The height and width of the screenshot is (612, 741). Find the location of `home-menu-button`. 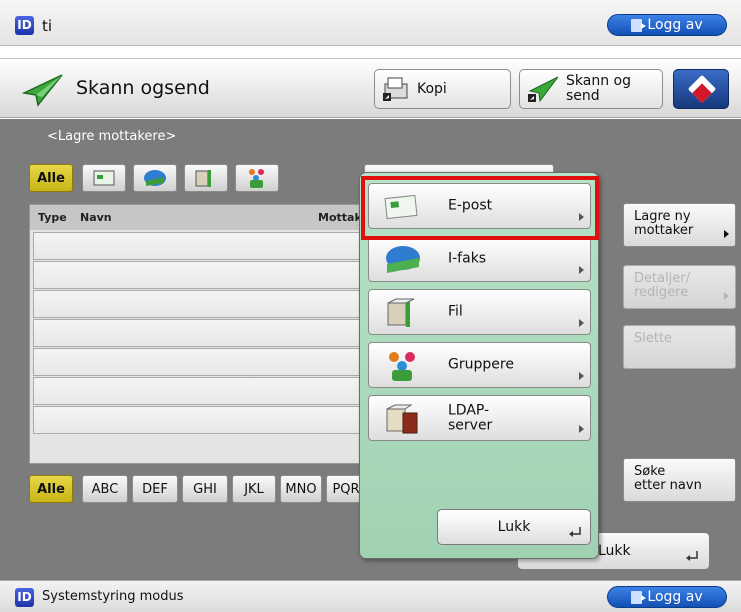

home-menu-button is located at coordinates (701, 89).